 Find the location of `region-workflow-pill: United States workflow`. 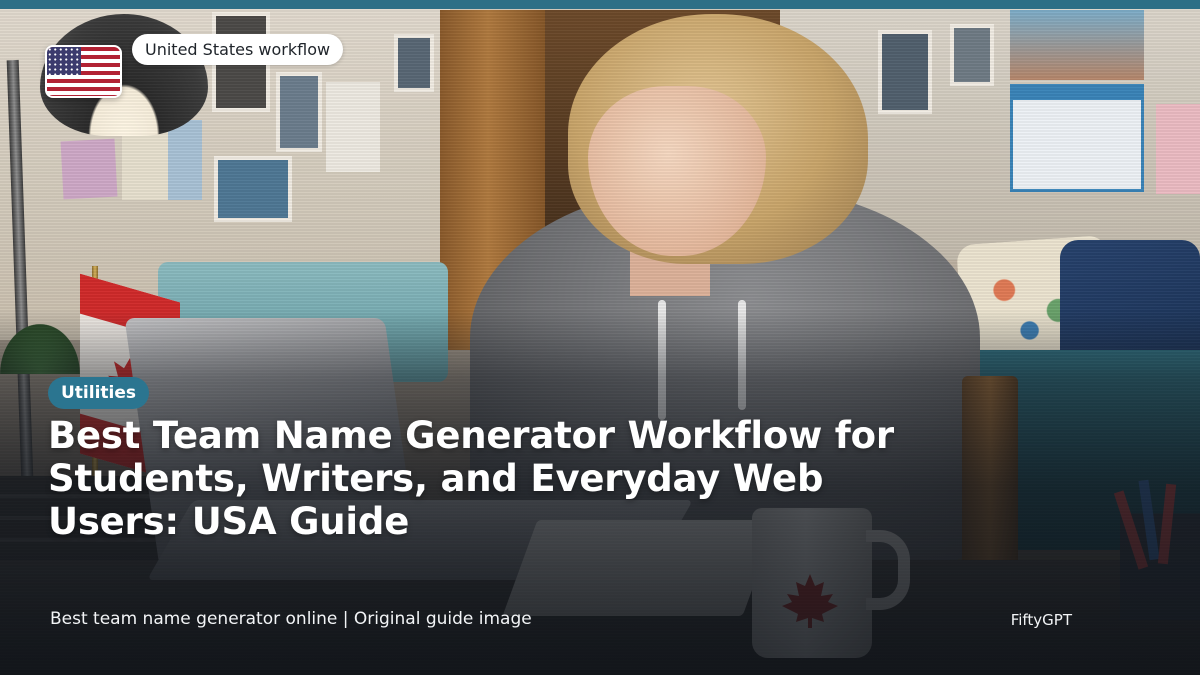

region-workflow-pill: United States workflow is located at coordinates (238, 49).